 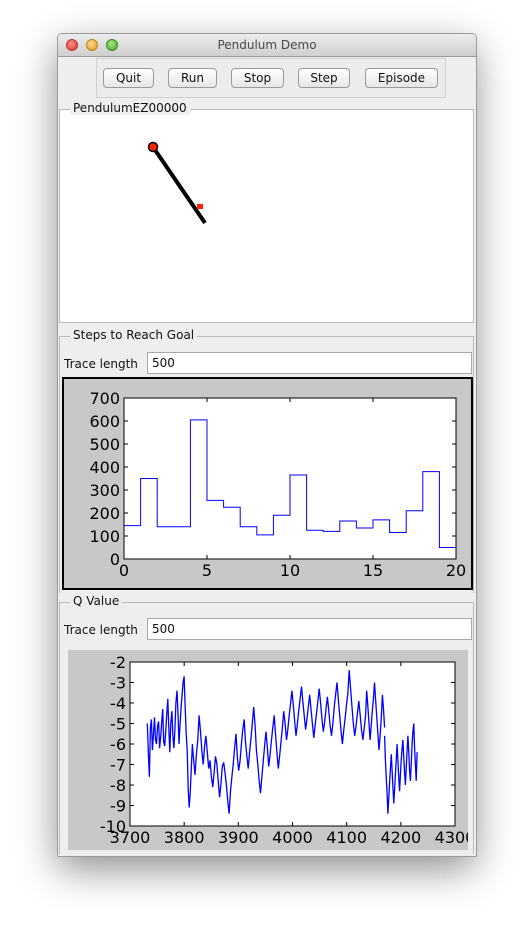 I want to click on steps-panel-title: Steps to Reach Goal, so click(x=134, y=335).